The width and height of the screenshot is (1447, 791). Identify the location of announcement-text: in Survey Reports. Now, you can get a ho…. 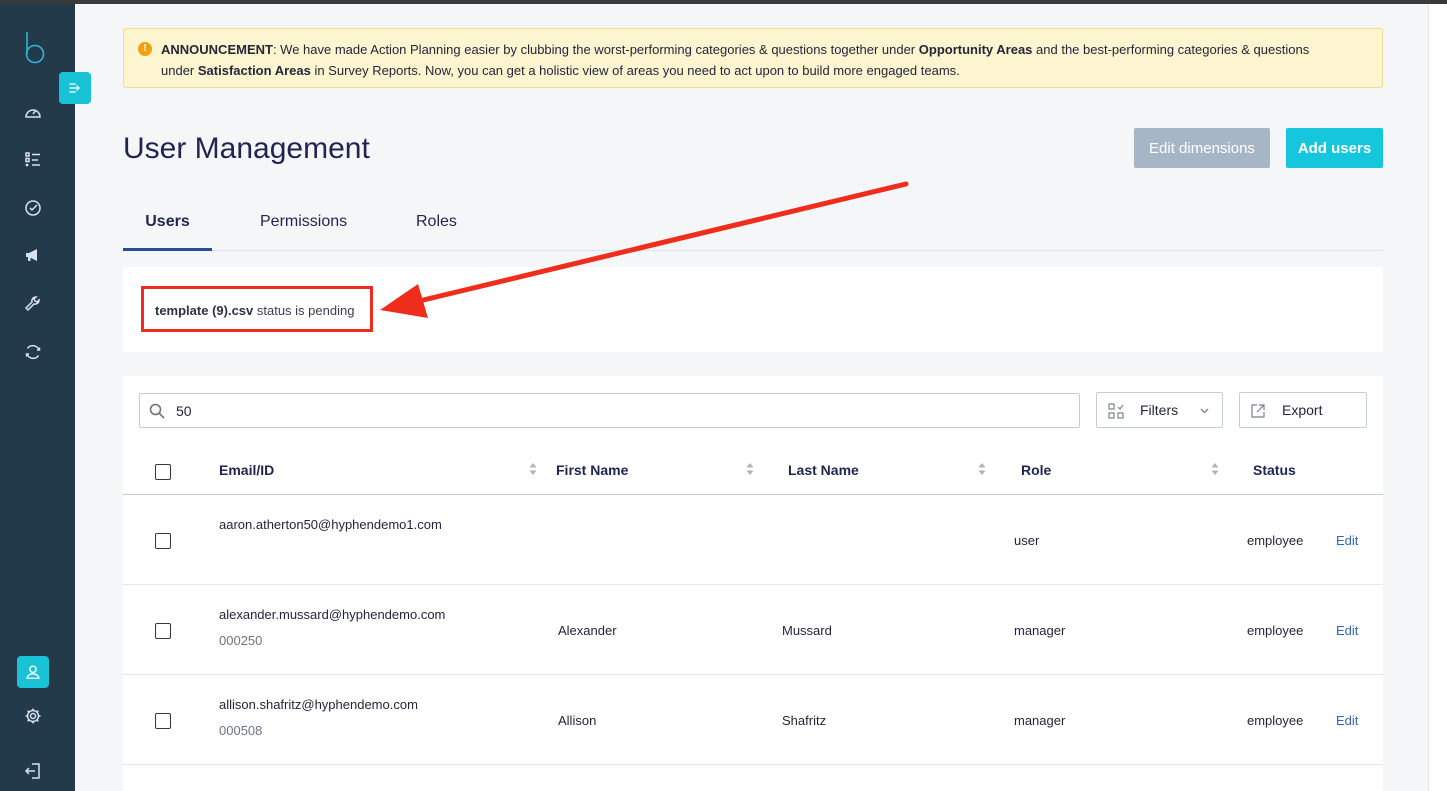
(635, 70).